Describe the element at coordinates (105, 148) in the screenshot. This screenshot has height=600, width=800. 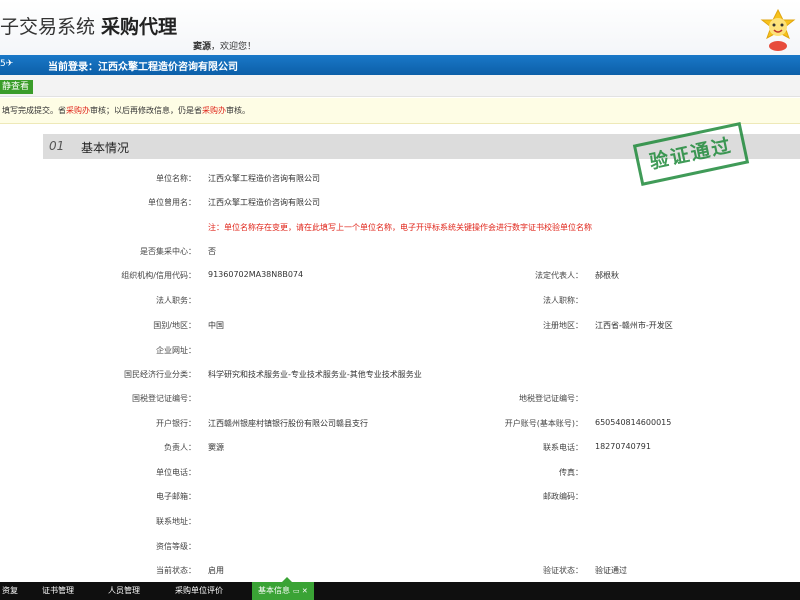
I see `section-title: 基本情况` at that location.